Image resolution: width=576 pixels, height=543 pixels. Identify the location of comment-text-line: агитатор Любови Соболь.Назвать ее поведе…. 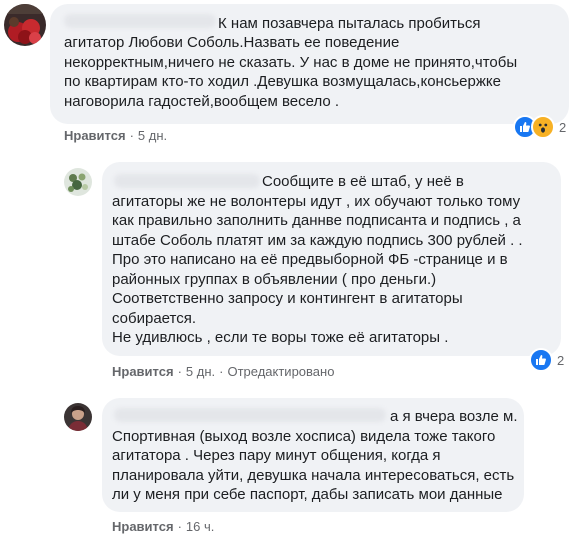
(232, 42).